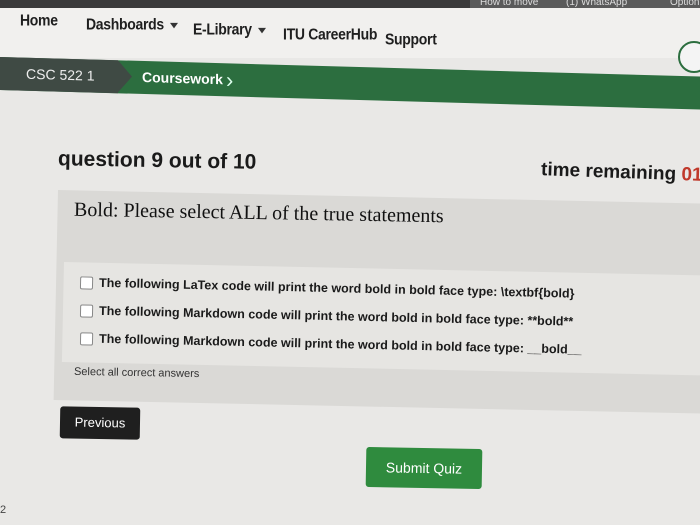 The image size is (700, 525). I want to click on breadcrumb-coursework: Coursework, so click(182, 78).